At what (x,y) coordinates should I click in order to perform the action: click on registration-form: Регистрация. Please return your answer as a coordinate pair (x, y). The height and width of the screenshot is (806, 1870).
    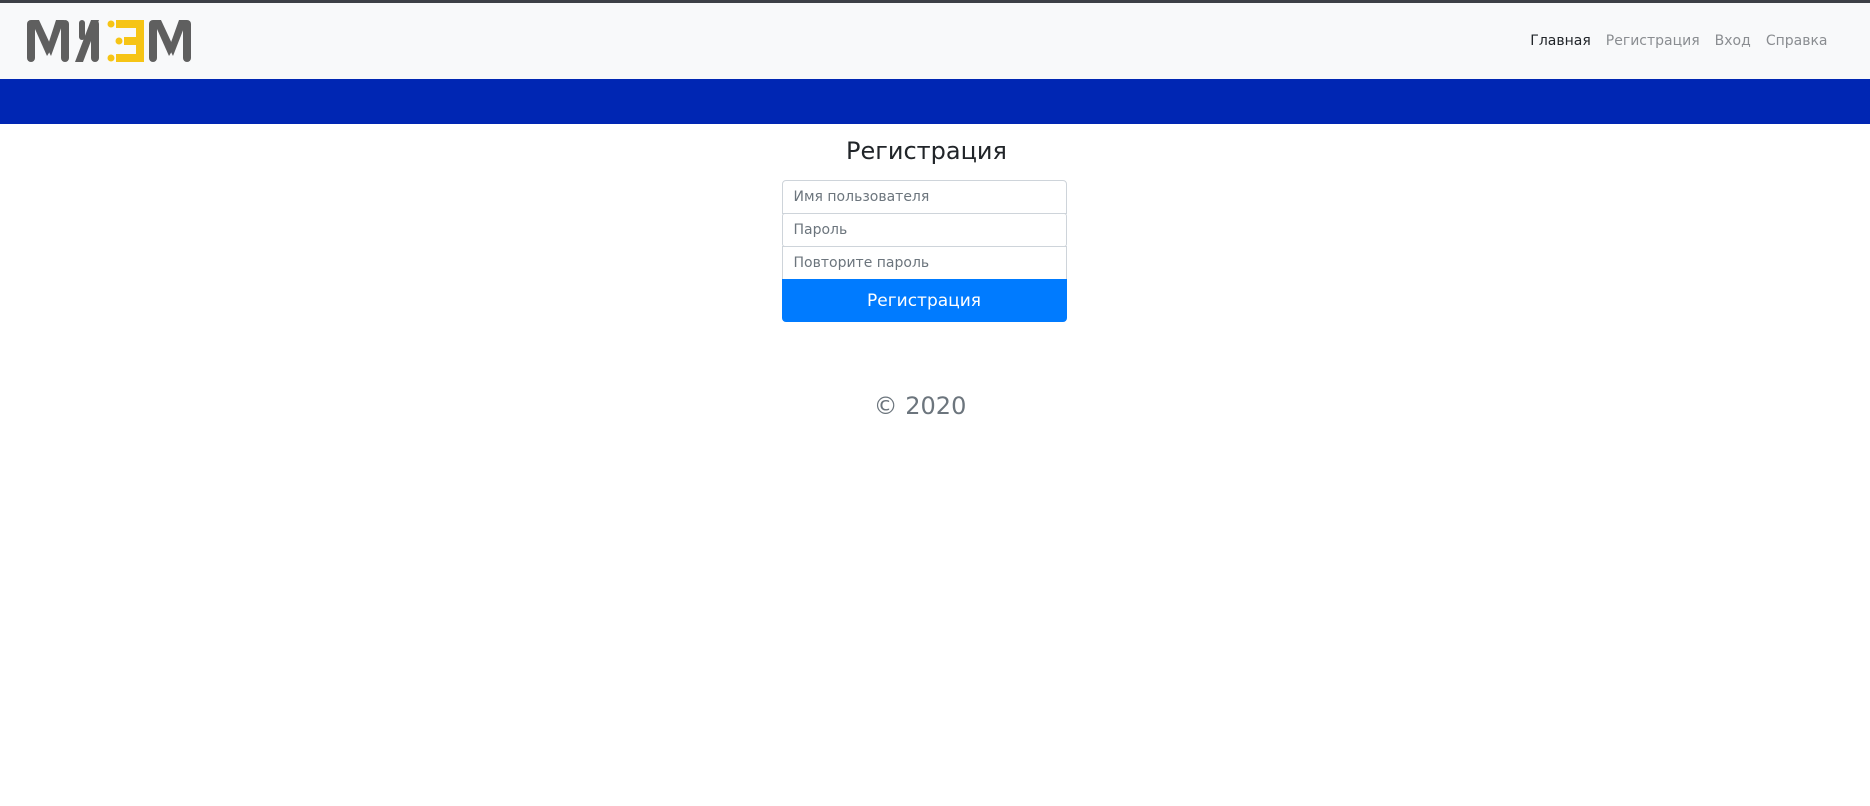
    Looking at the image, I should click on (924, 251).